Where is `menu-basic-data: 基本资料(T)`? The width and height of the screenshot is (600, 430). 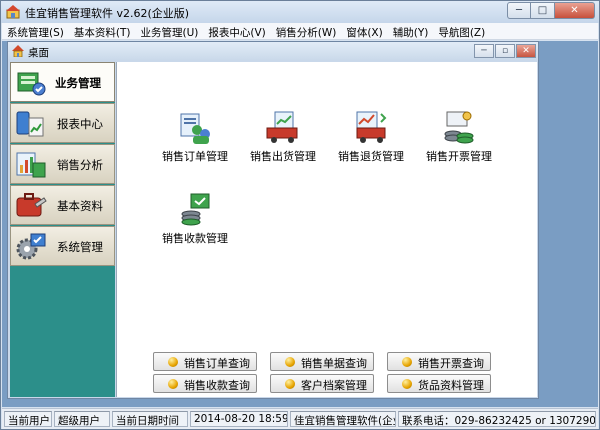
menu-basic-data: 基本资料(T) is located at coordinates (102, 31).